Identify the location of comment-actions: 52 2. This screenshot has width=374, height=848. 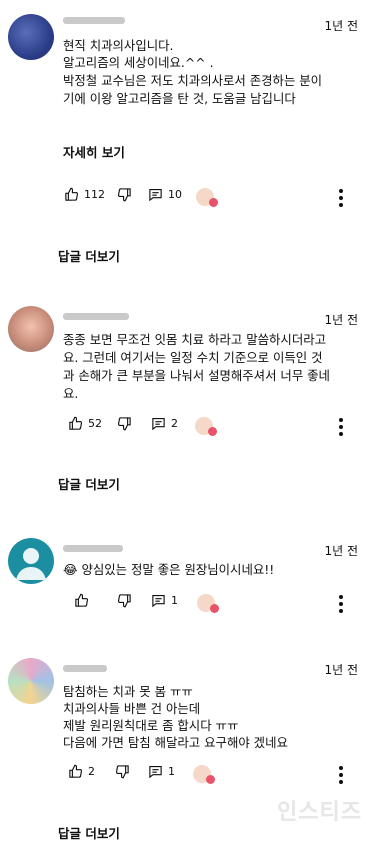
(210, 427).